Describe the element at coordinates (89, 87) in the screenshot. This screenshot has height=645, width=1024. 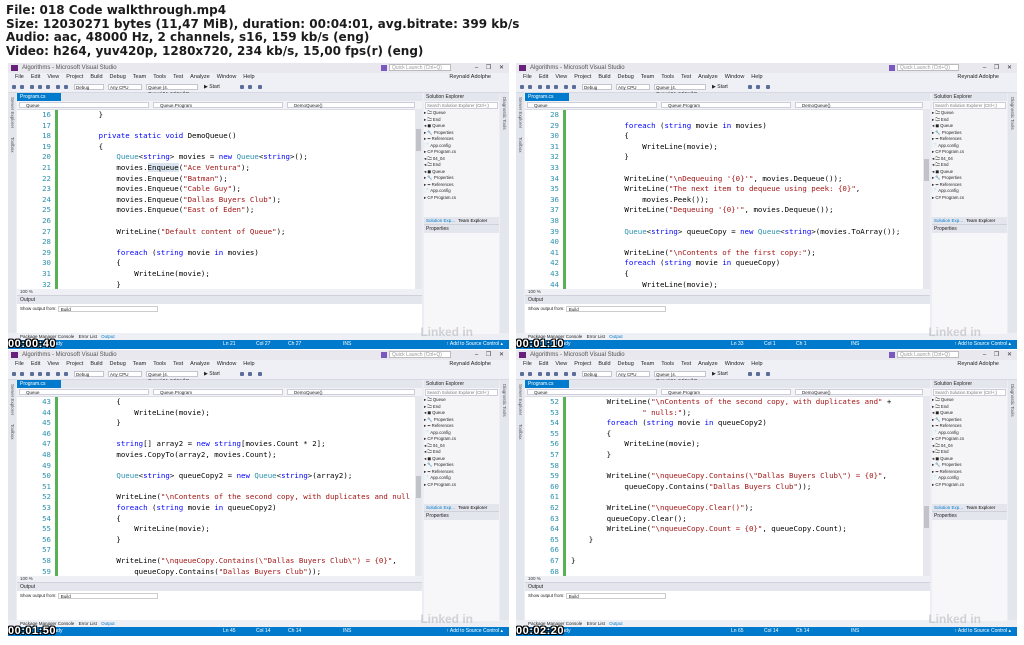
I see `configuration-dropdown: Debug` at that location.